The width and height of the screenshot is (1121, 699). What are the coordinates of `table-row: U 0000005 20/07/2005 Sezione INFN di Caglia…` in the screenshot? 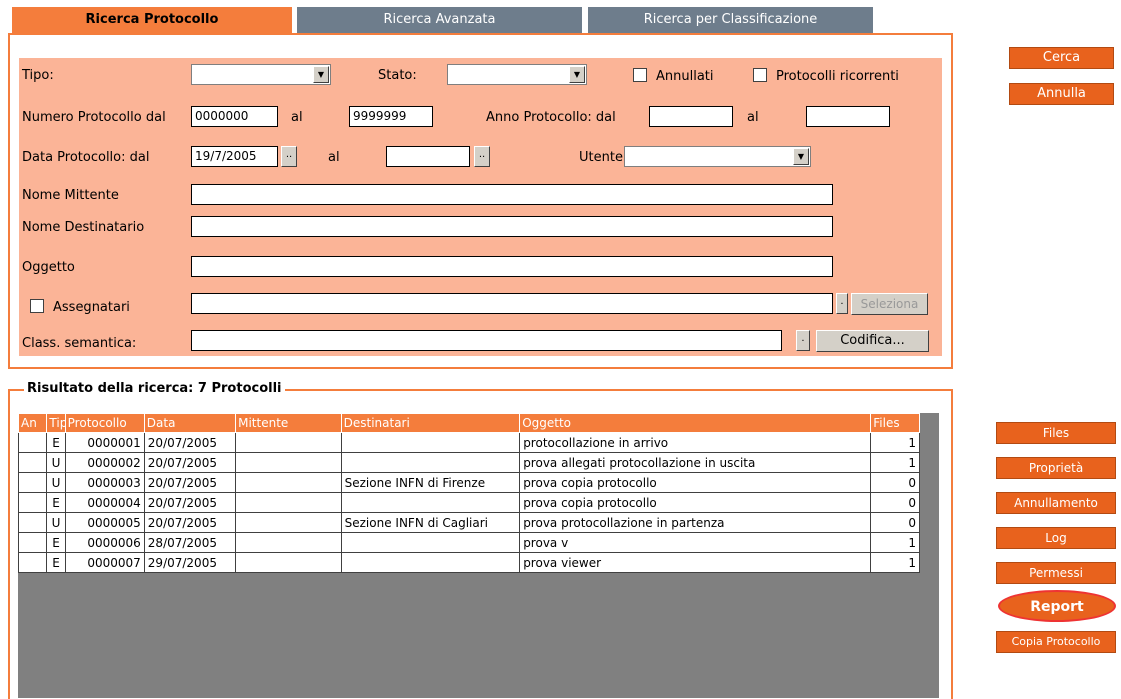 It's located at (468, 522).